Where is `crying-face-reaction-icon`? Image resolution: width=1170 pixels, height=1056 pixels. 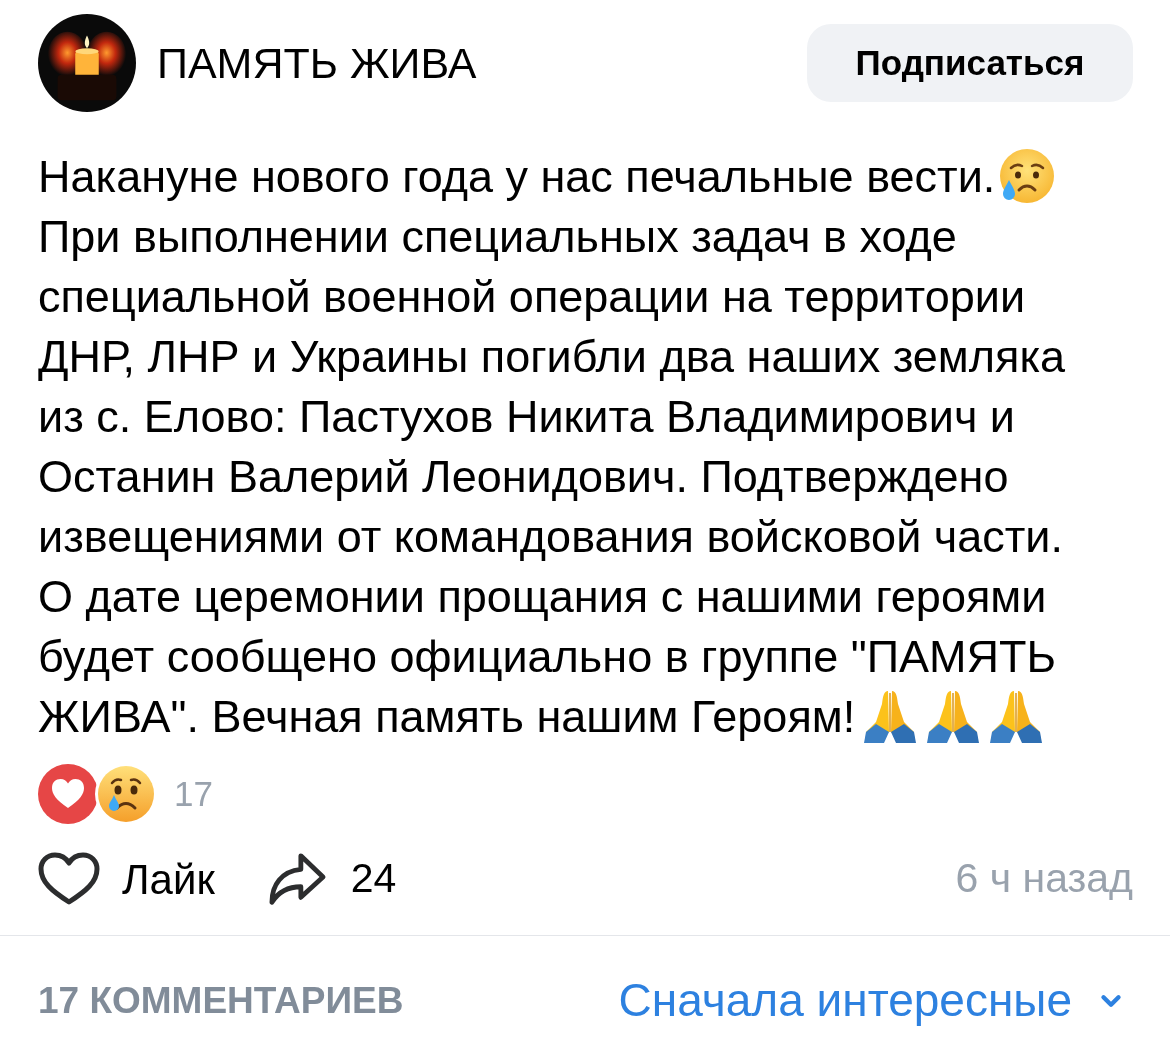 crying-face-reaction-icon is located at coordinates (126, 794).